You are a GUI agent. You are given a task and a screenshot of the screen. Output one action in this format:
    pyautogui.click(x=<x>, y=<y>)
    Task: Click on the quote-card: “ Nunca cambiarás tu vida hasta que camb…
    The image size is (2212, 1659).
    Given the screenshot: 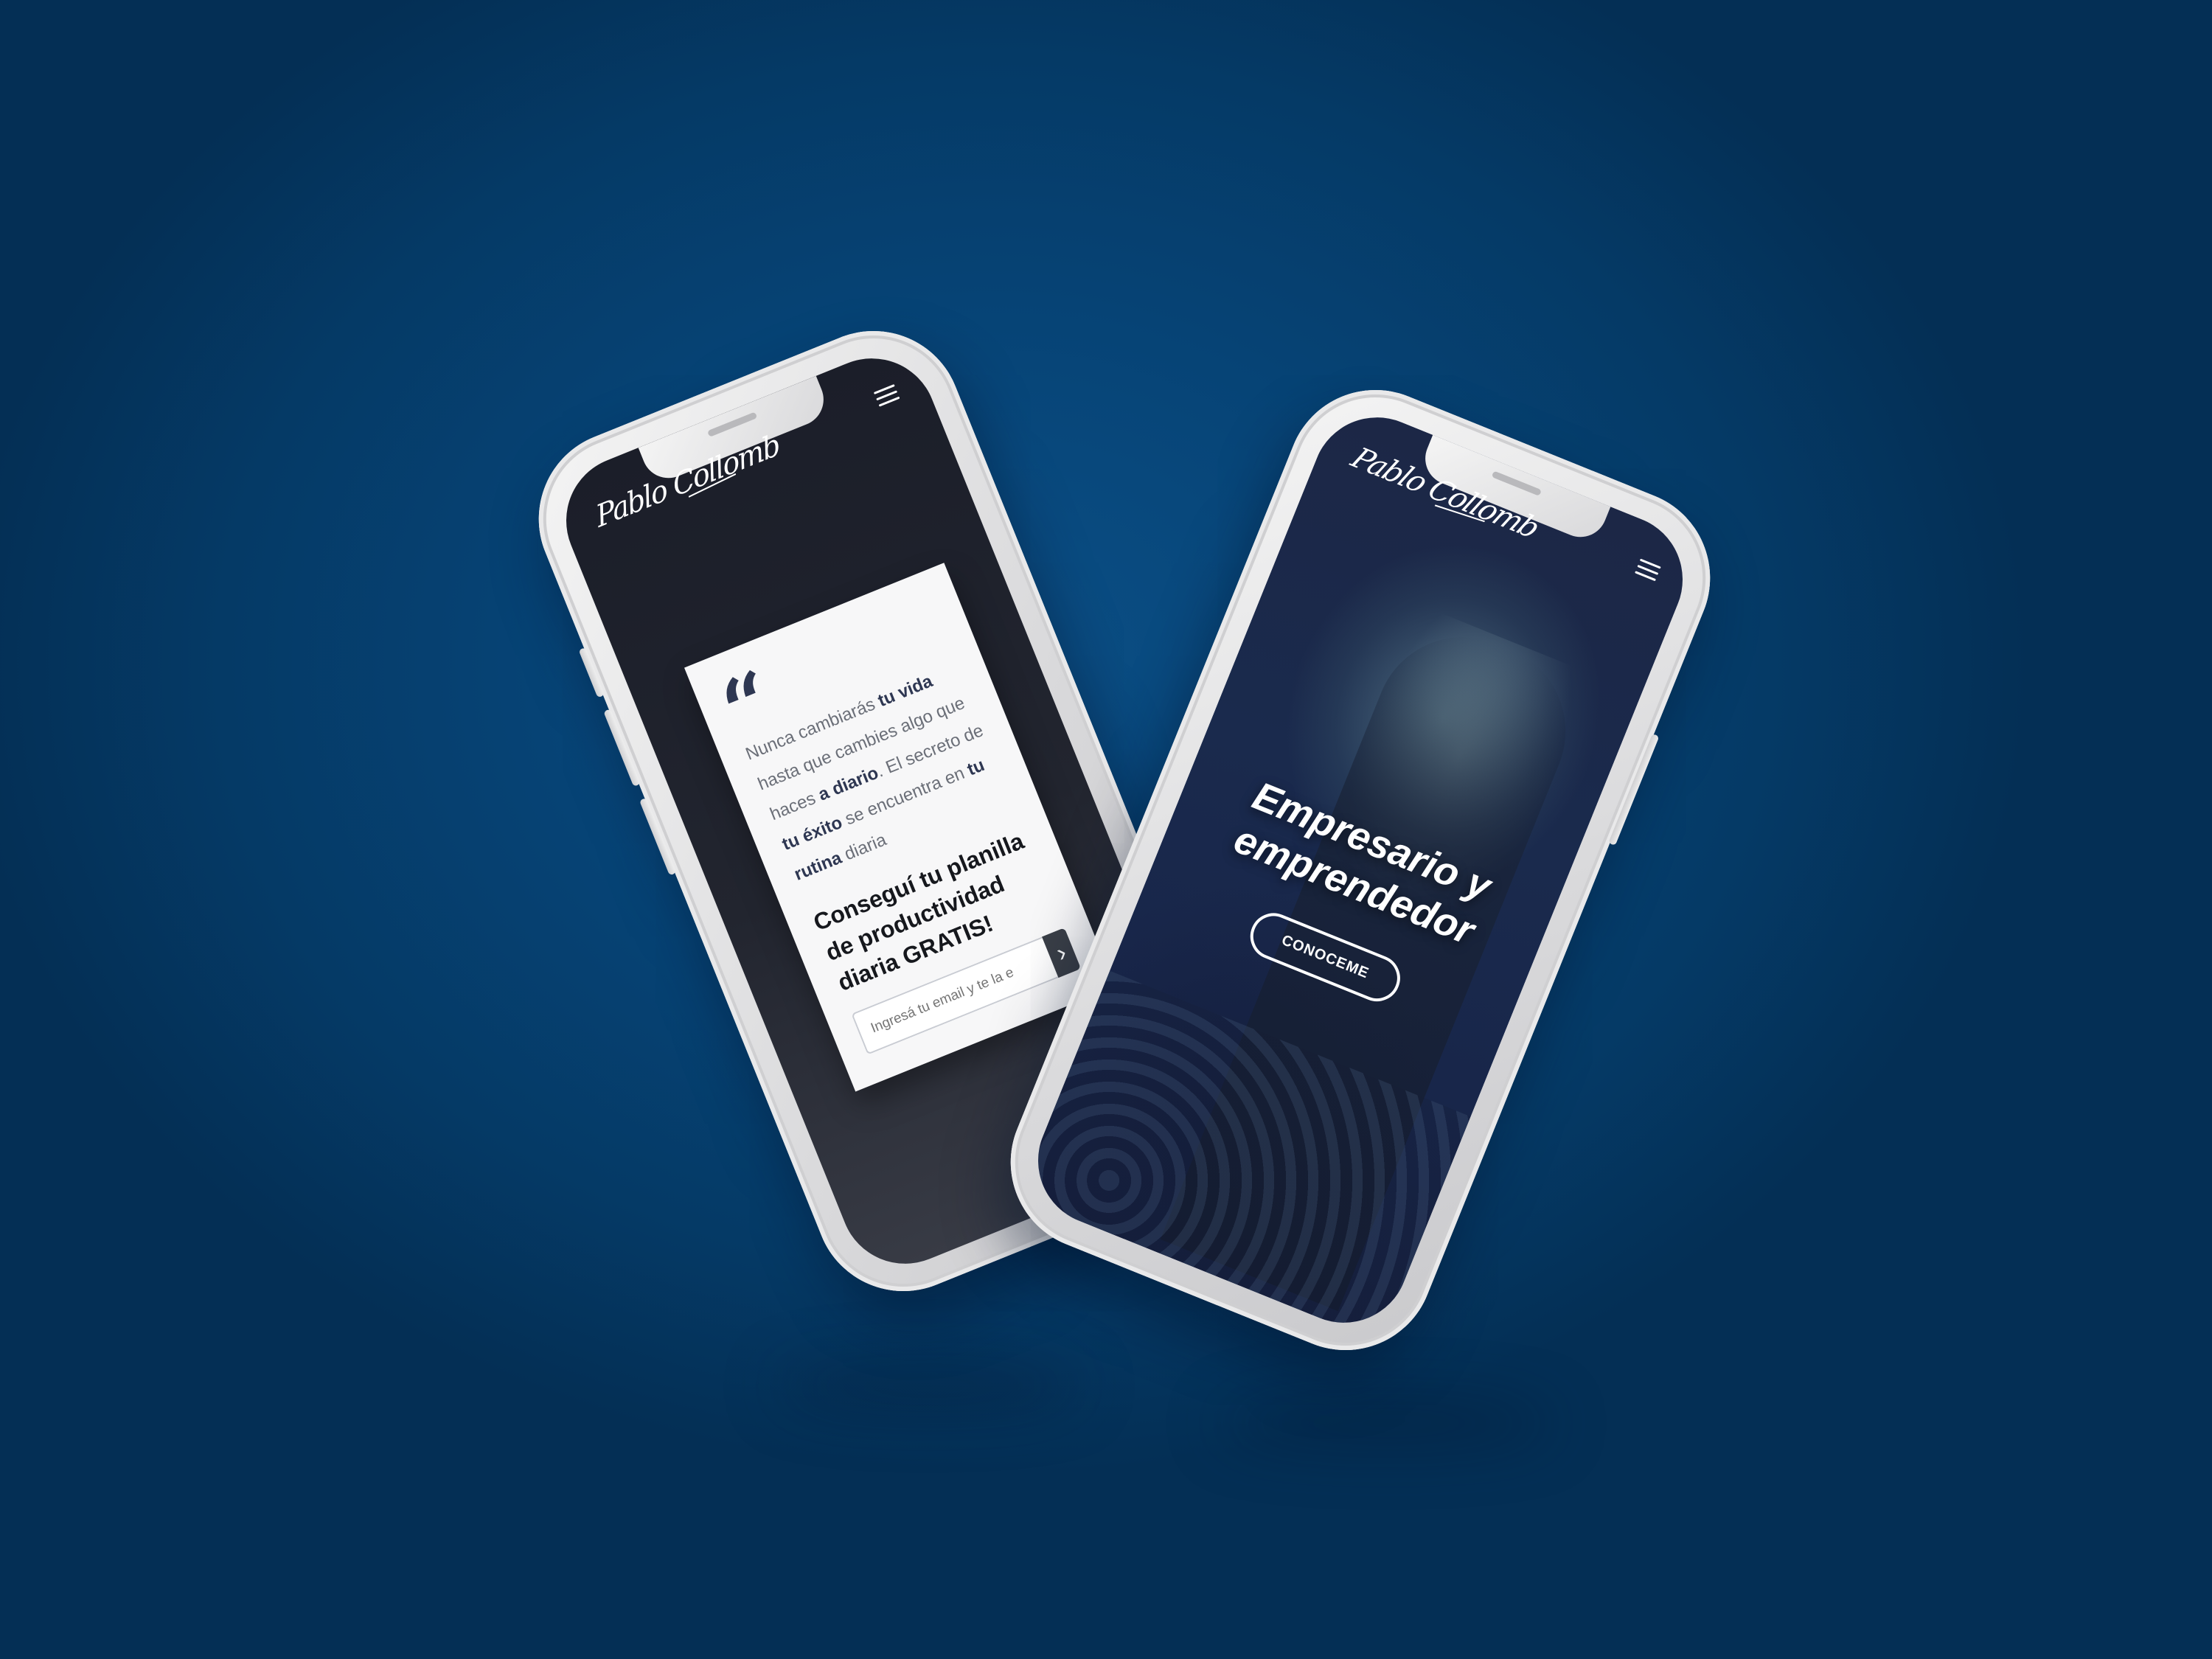 What is the action you would take?
    pyautogui.click(x=900, y=827)
    